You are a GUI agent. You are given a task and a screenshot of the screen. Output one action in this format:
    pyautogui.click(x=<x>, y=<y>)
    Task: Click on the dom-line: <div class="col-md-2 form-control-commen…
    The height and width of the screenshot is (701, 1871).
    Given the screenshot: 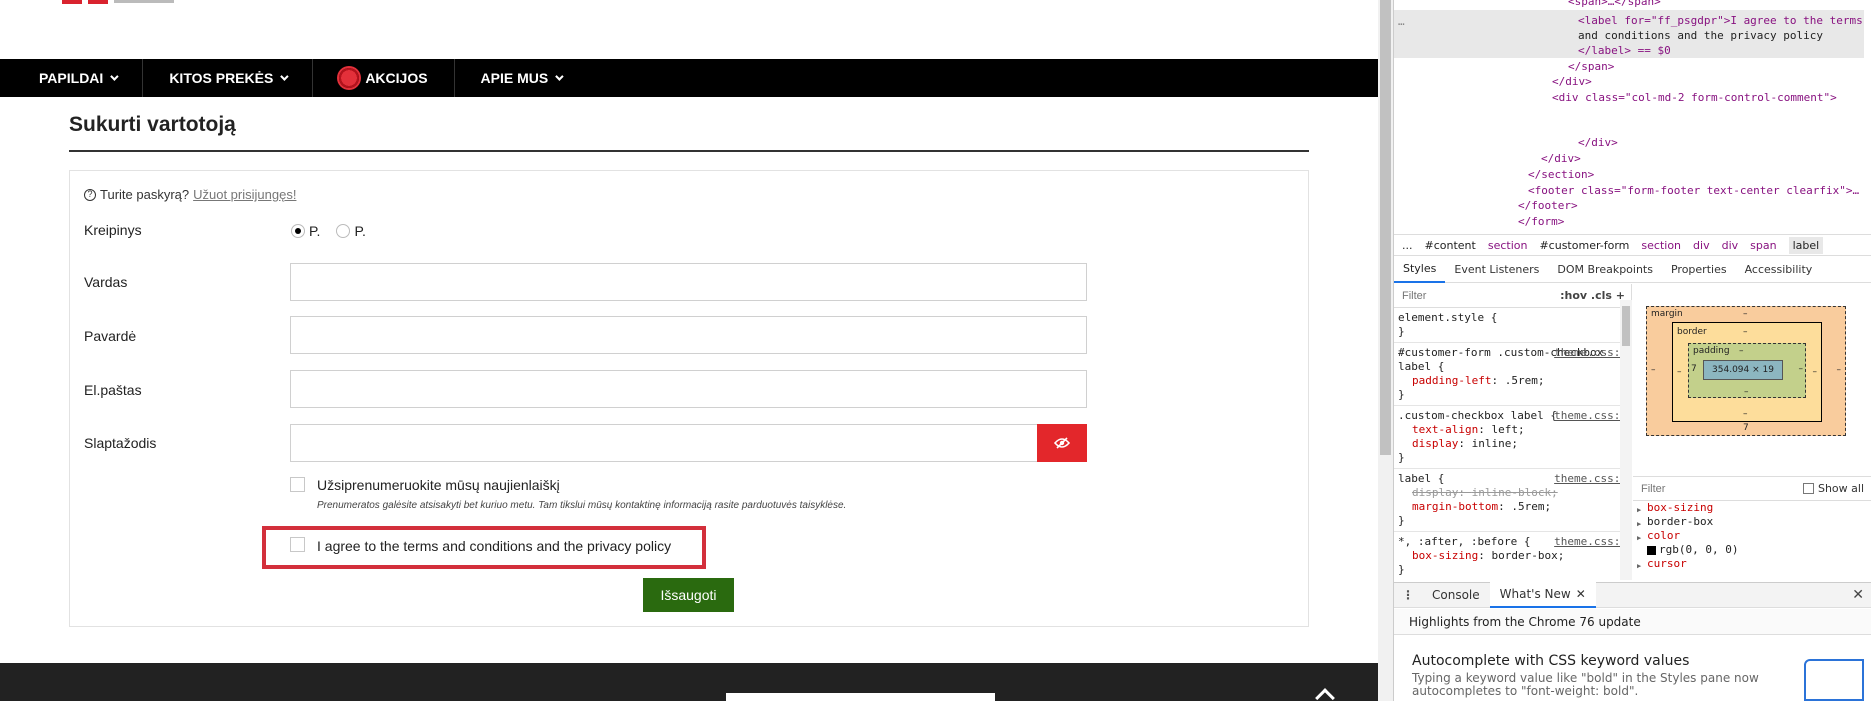 What is the action you would take?
    pyautogui.click(x=1694, y=97)
    